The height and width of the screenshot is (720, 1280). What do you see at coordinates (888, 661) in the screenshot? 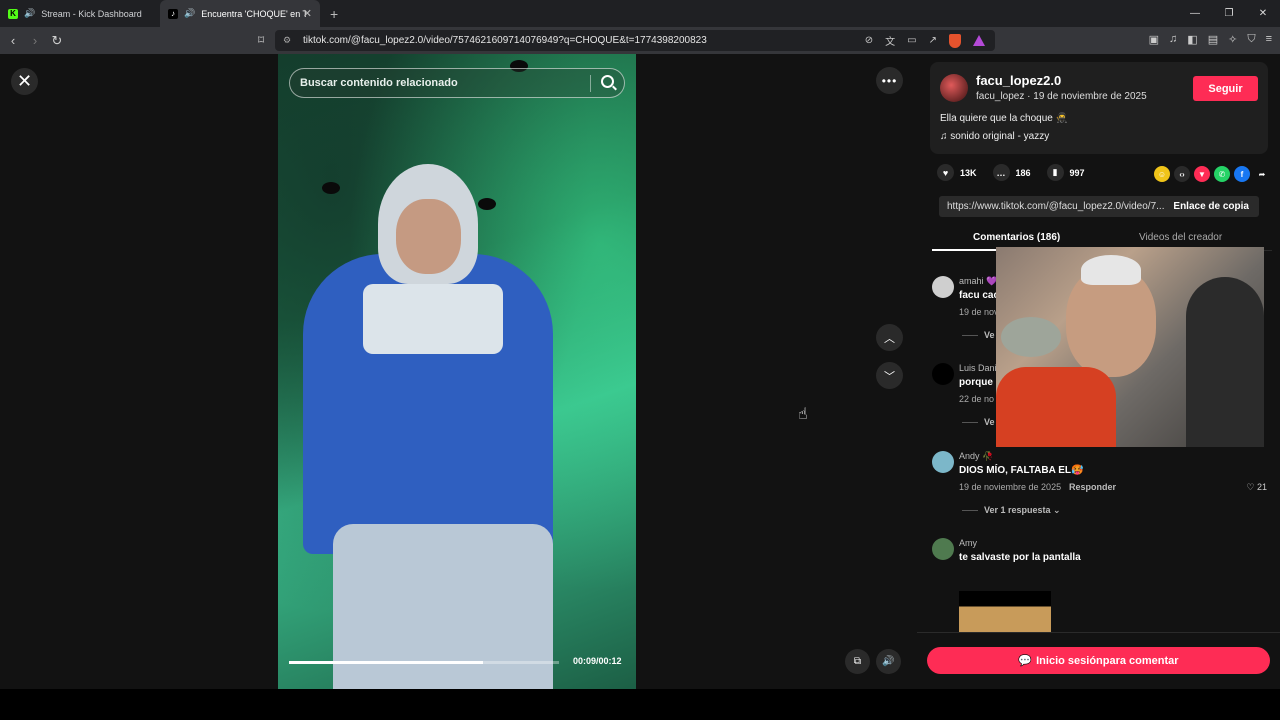
I see `volume-button: 🔊` at bounding box center [888, 661].